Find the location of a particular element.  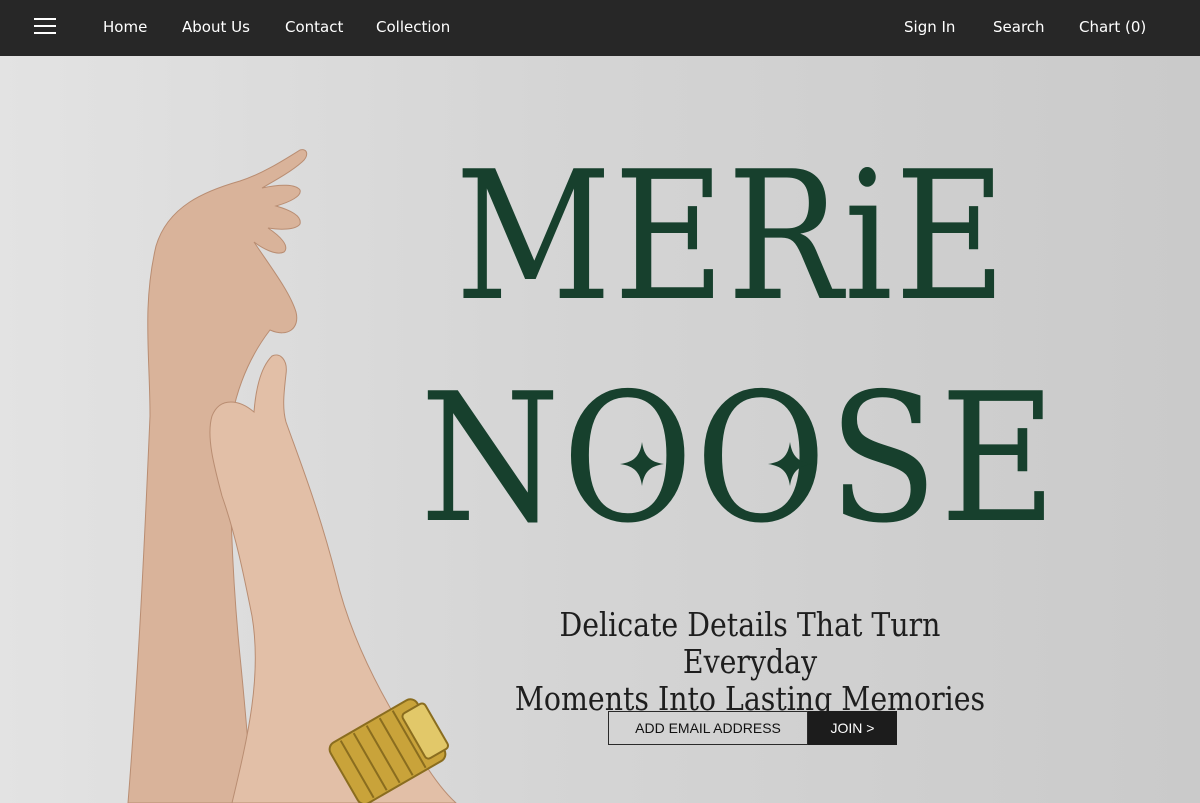

tagline-line-1: Delicate Details That Turn Everyday is located at coordinates (750, 643).